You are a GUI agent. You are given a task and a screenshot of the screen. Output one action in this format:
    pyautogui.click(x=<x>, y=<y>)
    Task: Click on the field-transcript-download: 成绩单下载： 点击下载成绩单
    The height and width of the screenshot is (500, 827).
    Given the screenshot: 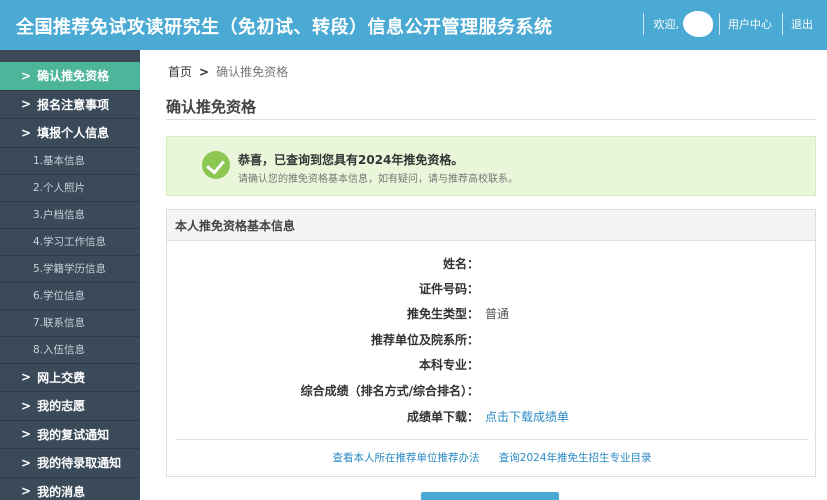 What is the action you would take?
    pyautogui.click(x=492, y=416)
    